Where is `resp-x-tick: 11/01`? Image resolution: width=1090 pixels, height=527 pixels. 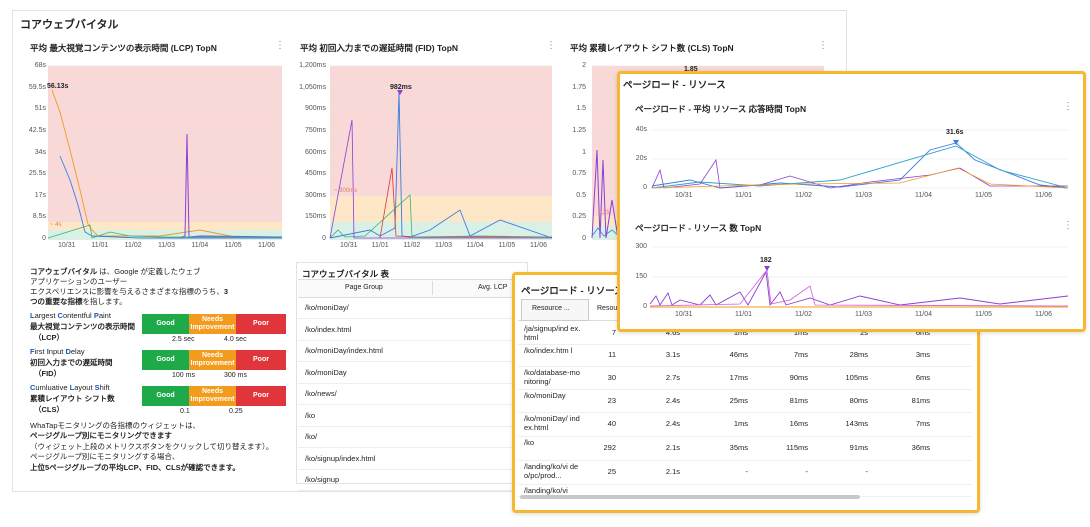
resp-x-tick: 11/01 is located at coordinates (743, 195).